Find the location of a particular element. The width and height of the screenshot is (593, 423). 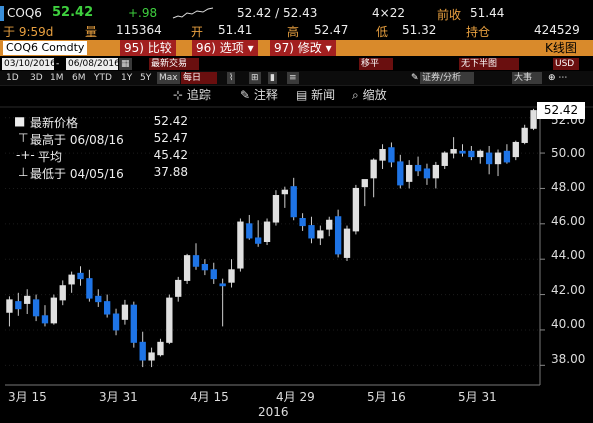

options-num: 96) is located at coordinates (206, 48).